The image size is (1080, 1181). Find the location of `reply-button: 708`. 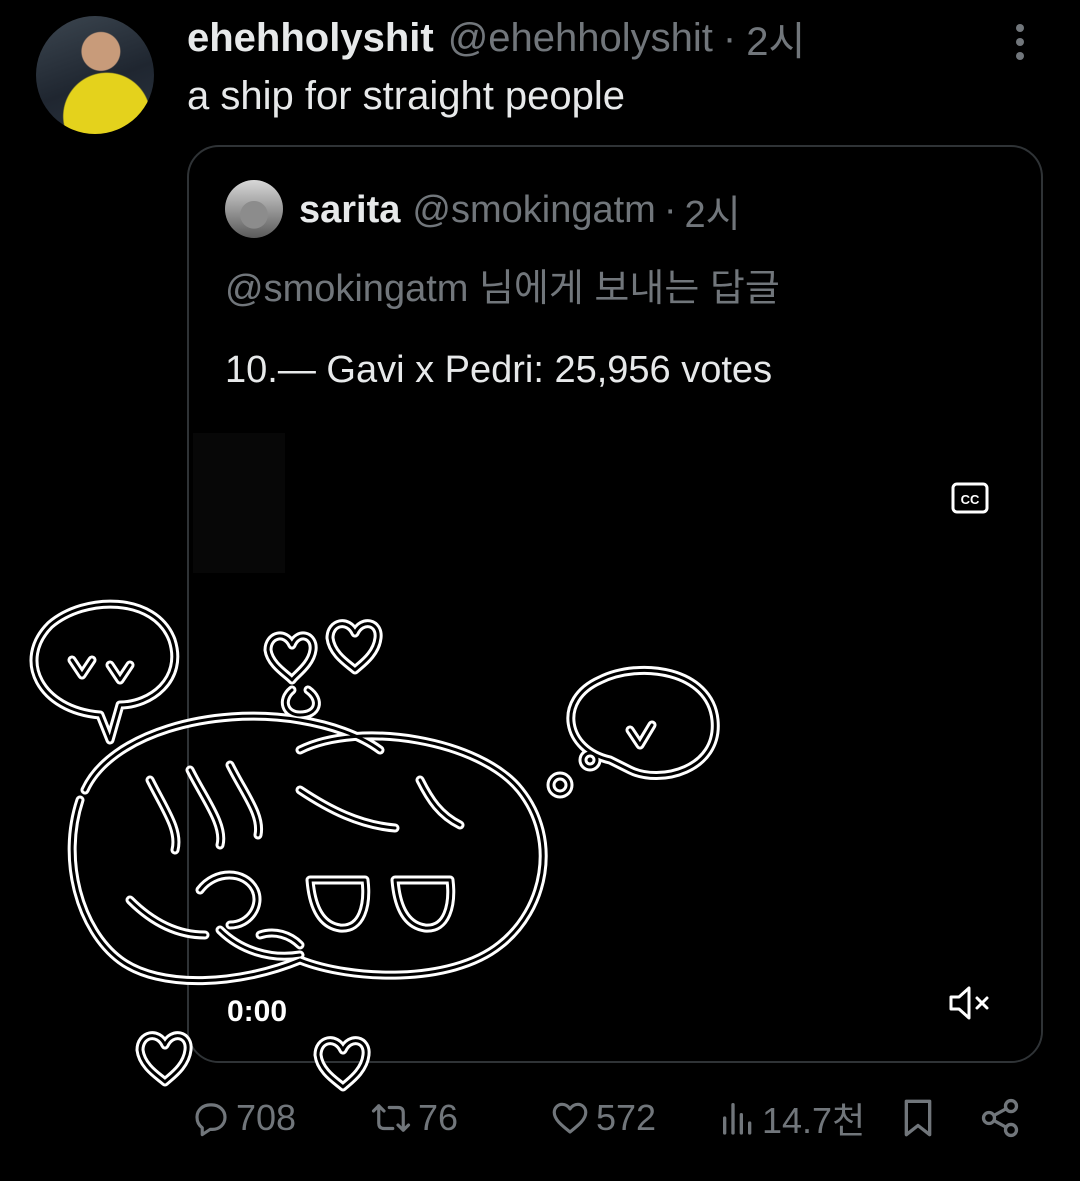

reply-button: 708 is located at coordinates (243, 1118).